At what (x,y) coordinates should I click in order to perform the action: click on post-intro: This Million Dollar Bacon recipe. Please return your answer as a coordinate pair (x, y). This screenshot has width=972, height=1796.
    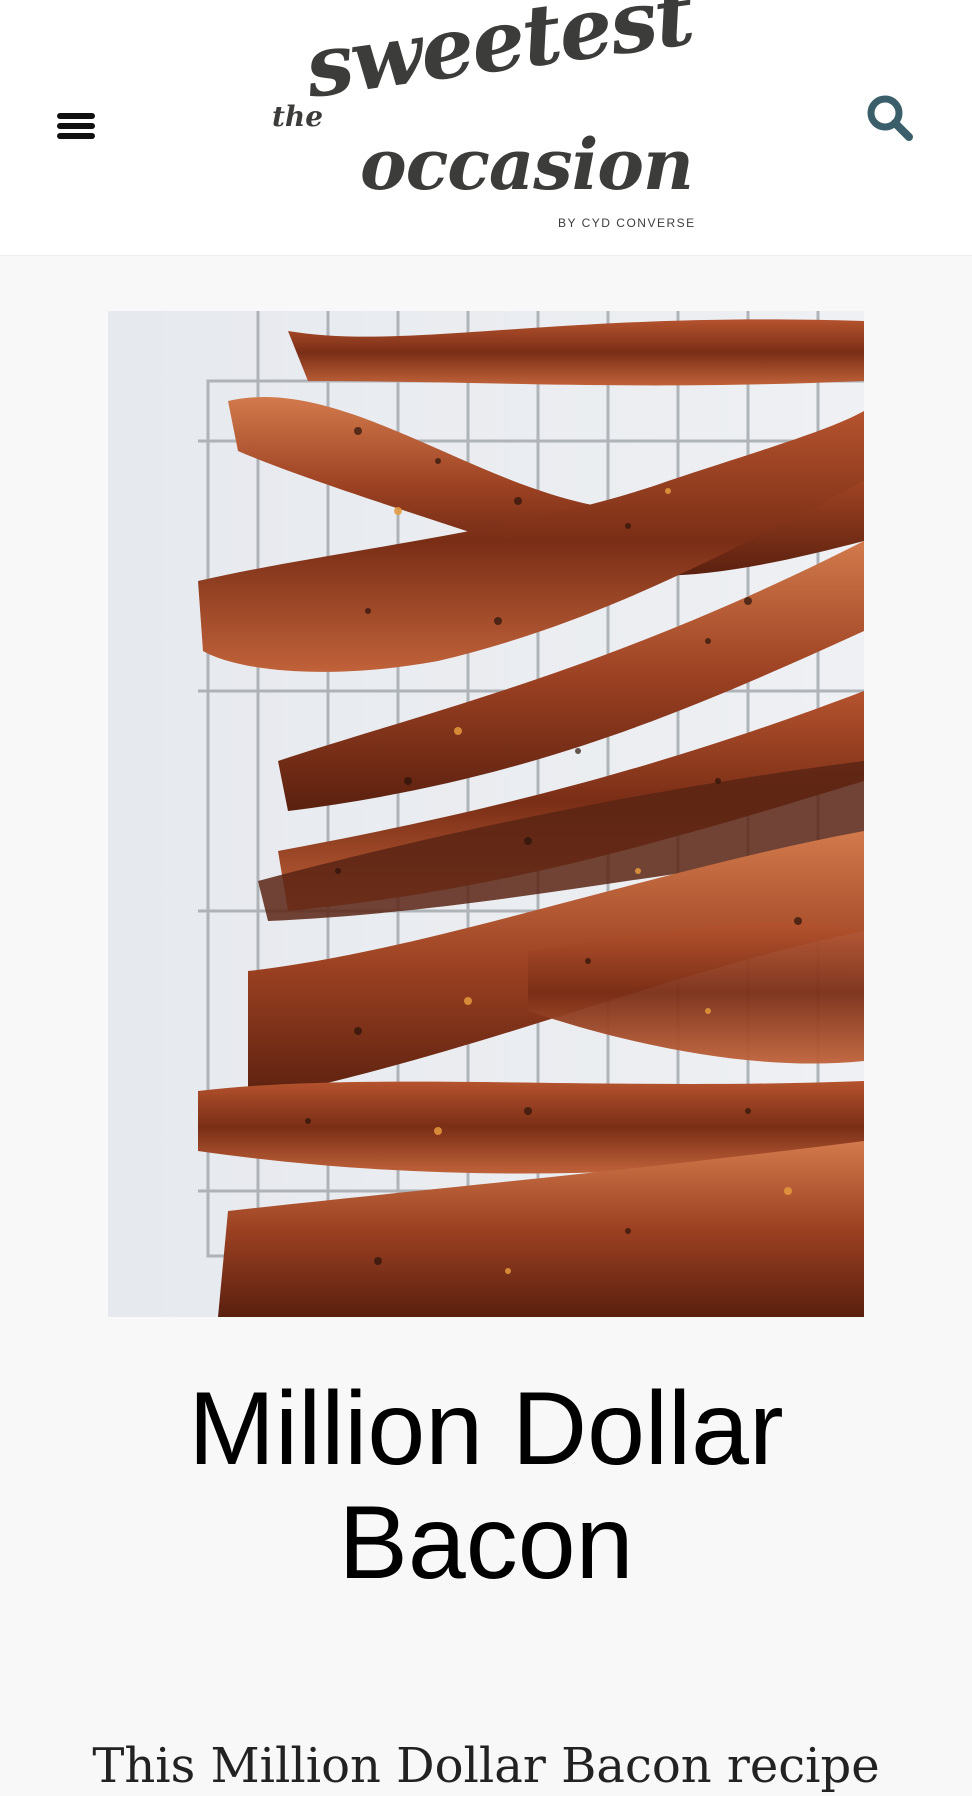
    Looking at the image, I should click on (486, 1766).